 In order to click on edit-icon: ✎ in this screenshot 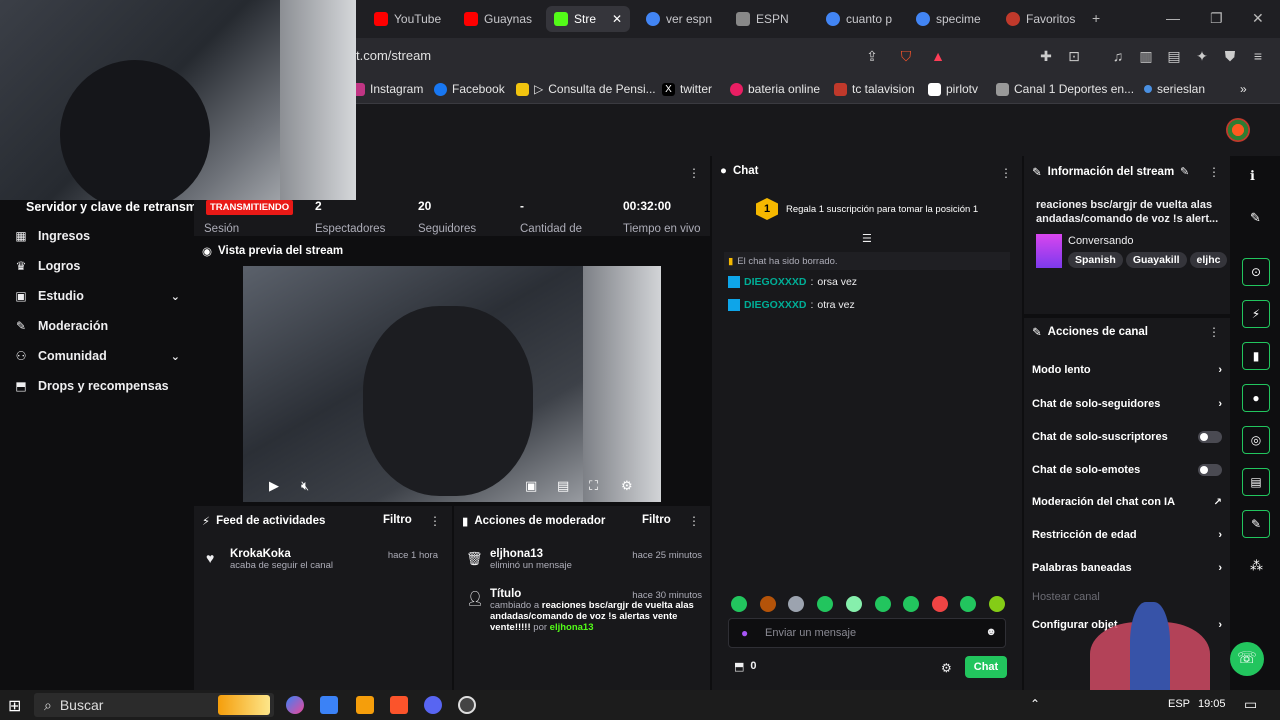, I will do `click(1184, 171)`.